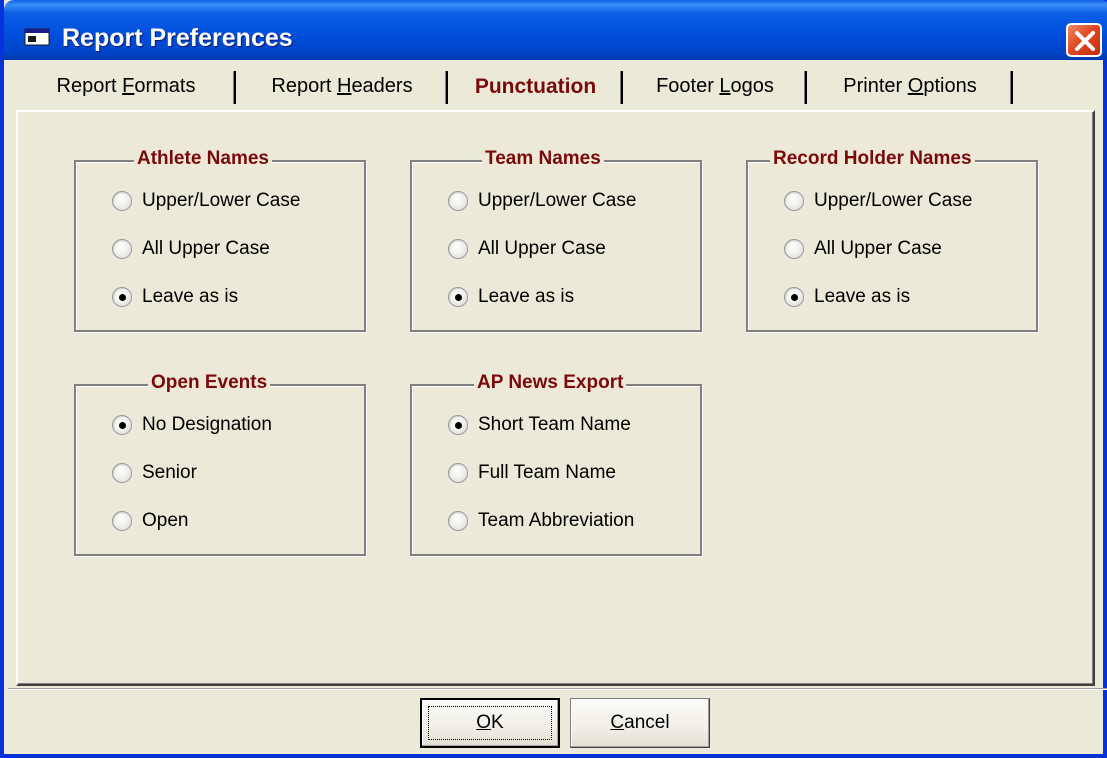 The height and width of the screenshot is (758, 1107). I want to click on group-title: Open Events, so click(209, 383).